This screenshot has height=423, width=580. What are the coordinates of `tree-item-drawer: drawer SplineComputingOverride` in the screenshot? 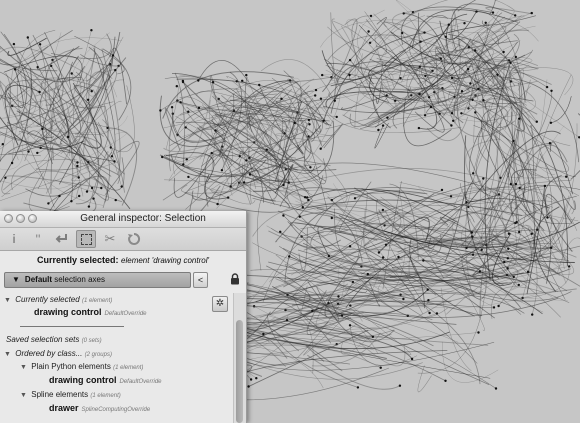 It's located at (99, 408).